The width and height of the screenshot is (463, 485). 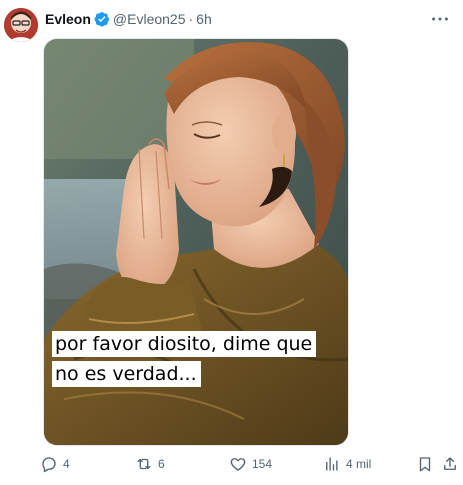 I want to click on views-chart-icon, so click(x=332, y=464).